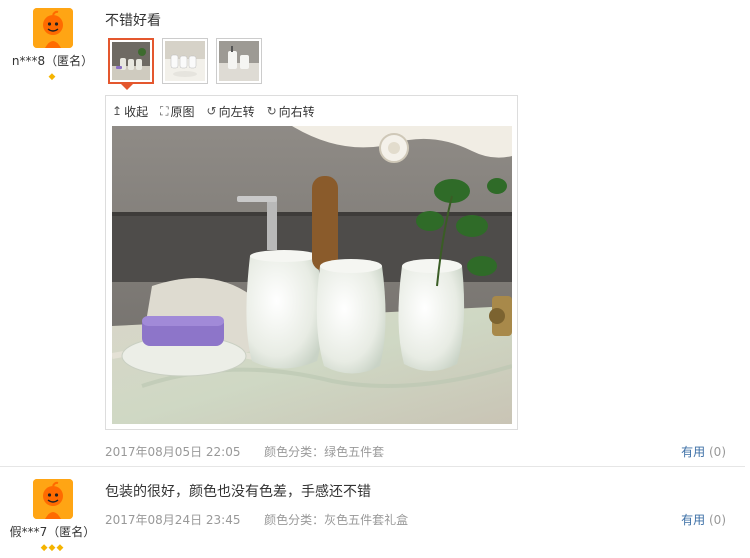  I want to click on review-text: 不错好看, so click(133, 21).